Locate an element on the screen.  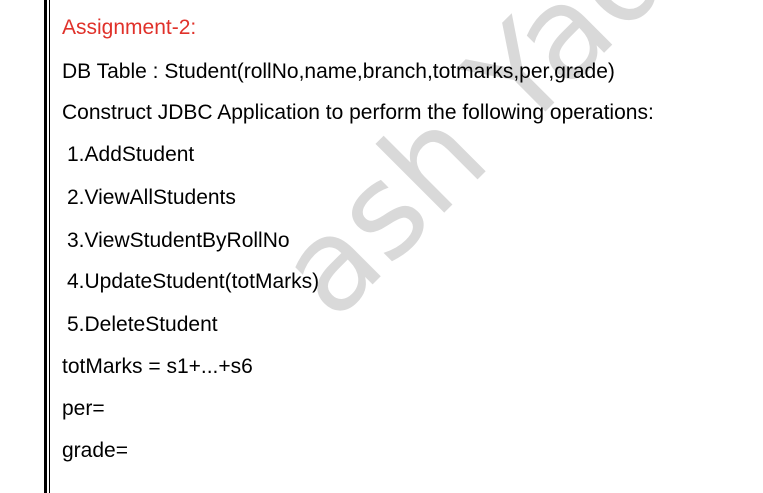
operation-item: 2.ViewAllStudents is located at coordinates (151, 197).